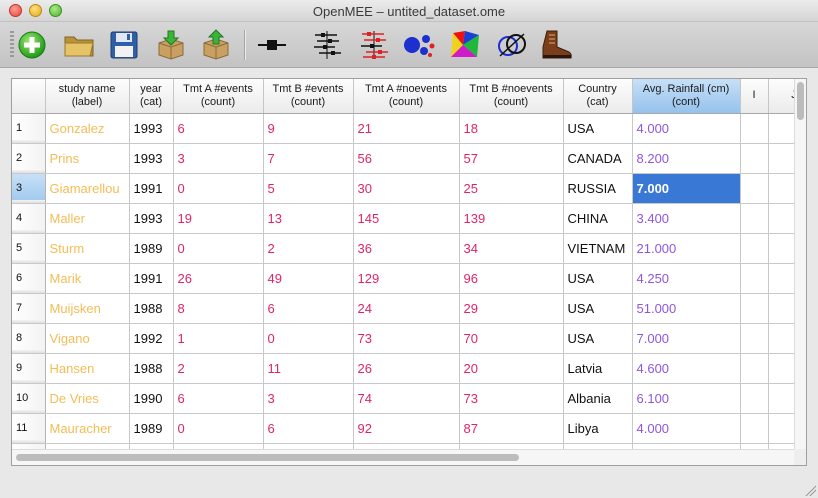  Describe the element at coordinates (29, 278) in the screenshot. I see `row-header: 6` at that location.